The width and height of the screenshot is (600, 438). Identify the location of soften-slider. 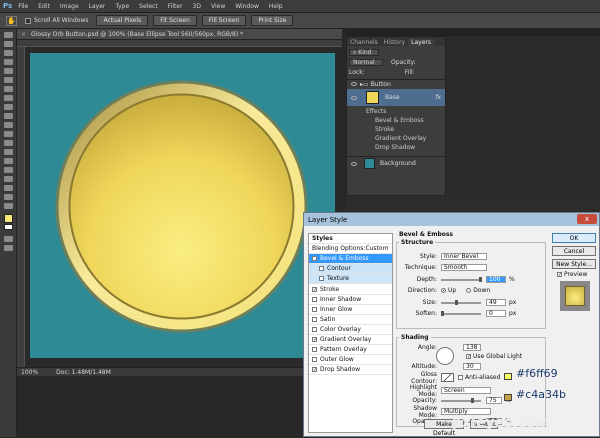
(461, 313).